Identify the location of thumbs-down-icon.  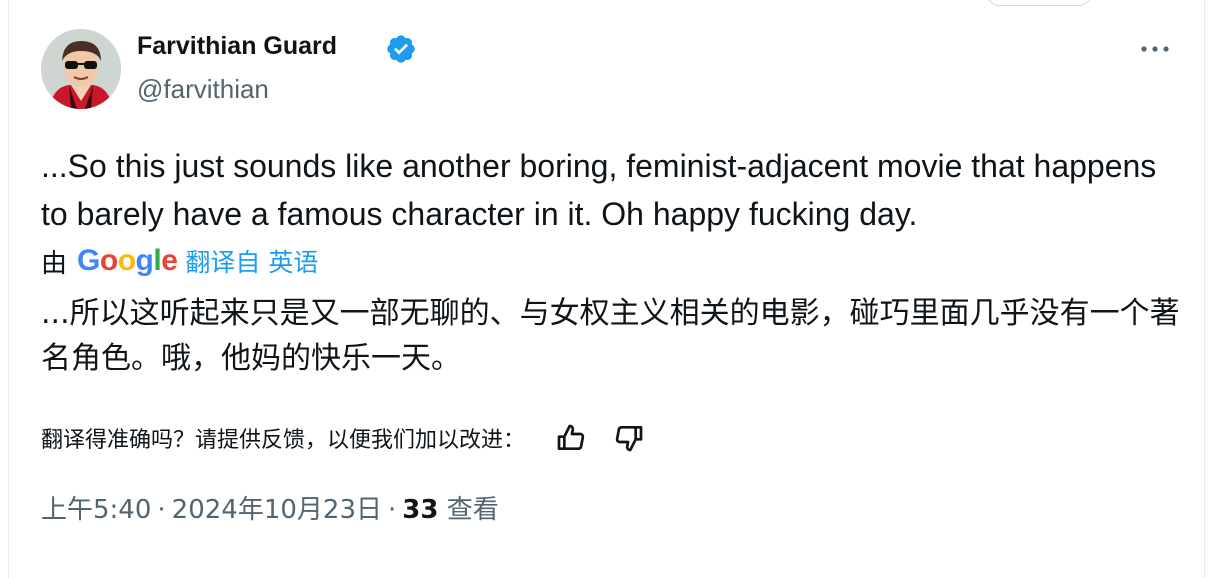
(629, 438).